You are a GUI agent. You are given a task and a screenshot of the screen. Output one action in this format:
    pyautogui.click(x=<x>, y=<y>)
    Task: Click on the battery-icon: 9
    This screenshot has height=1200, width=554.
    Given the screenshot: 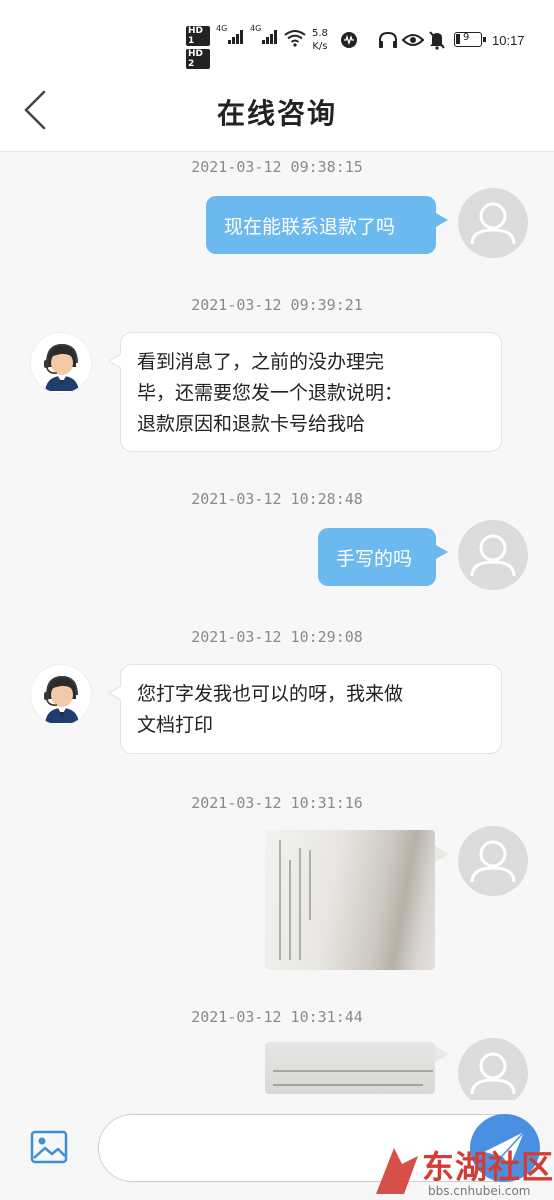 What is the action you would take?
    pyautogui.click(x=470, y=39)
    